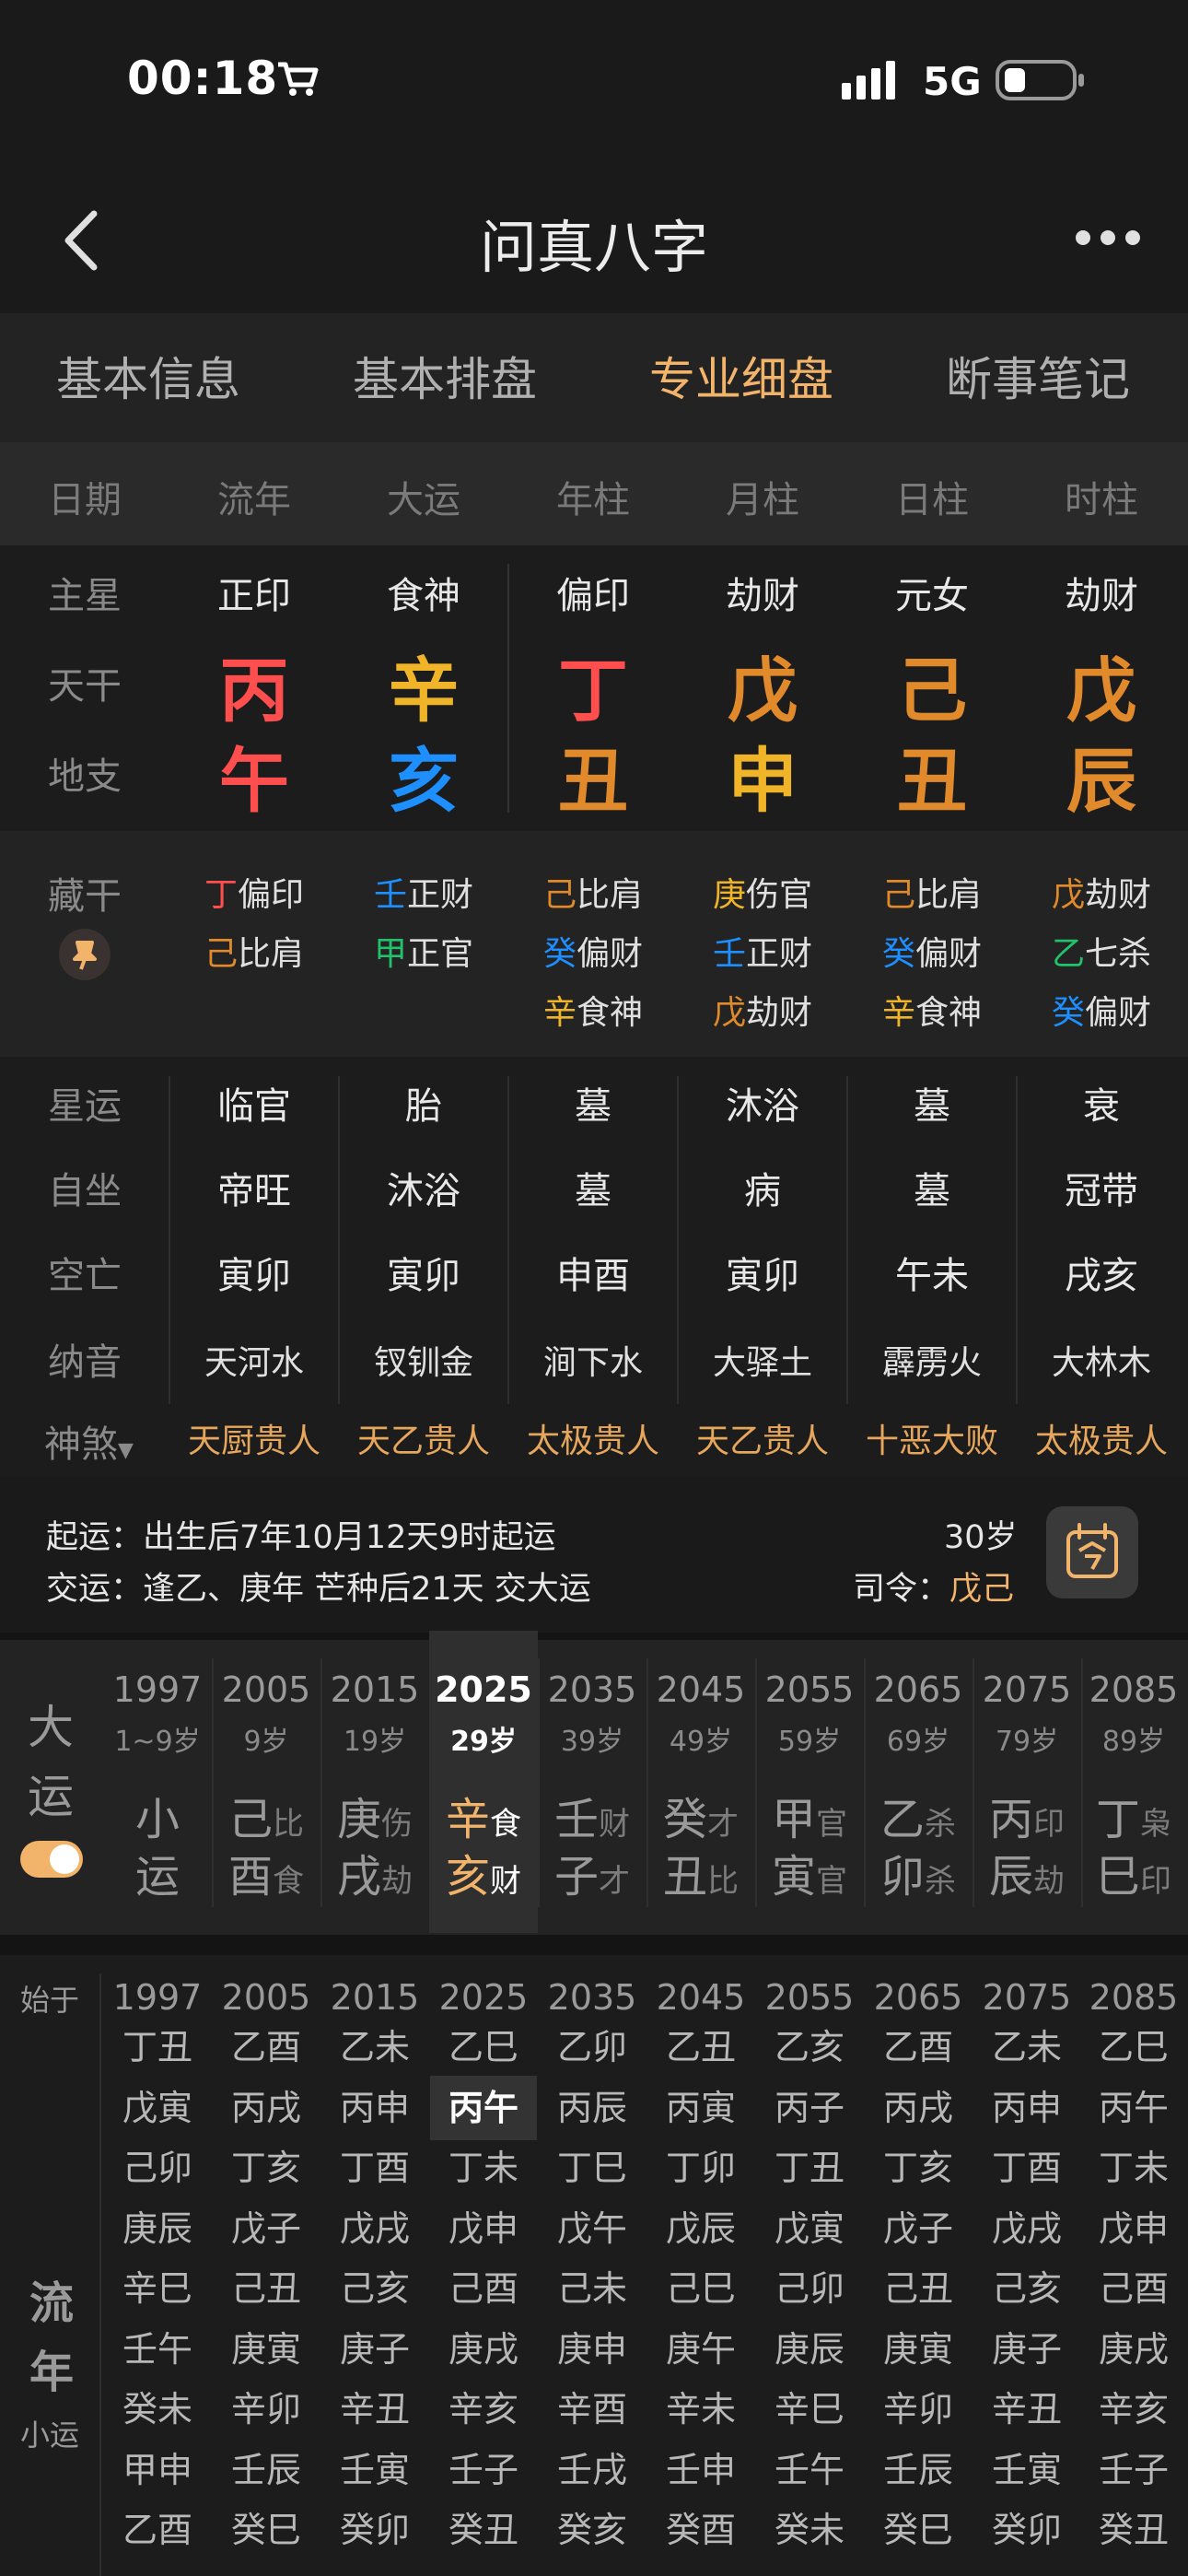  I want to click on liunian-cell: 辛亥, so click(483, 2410).